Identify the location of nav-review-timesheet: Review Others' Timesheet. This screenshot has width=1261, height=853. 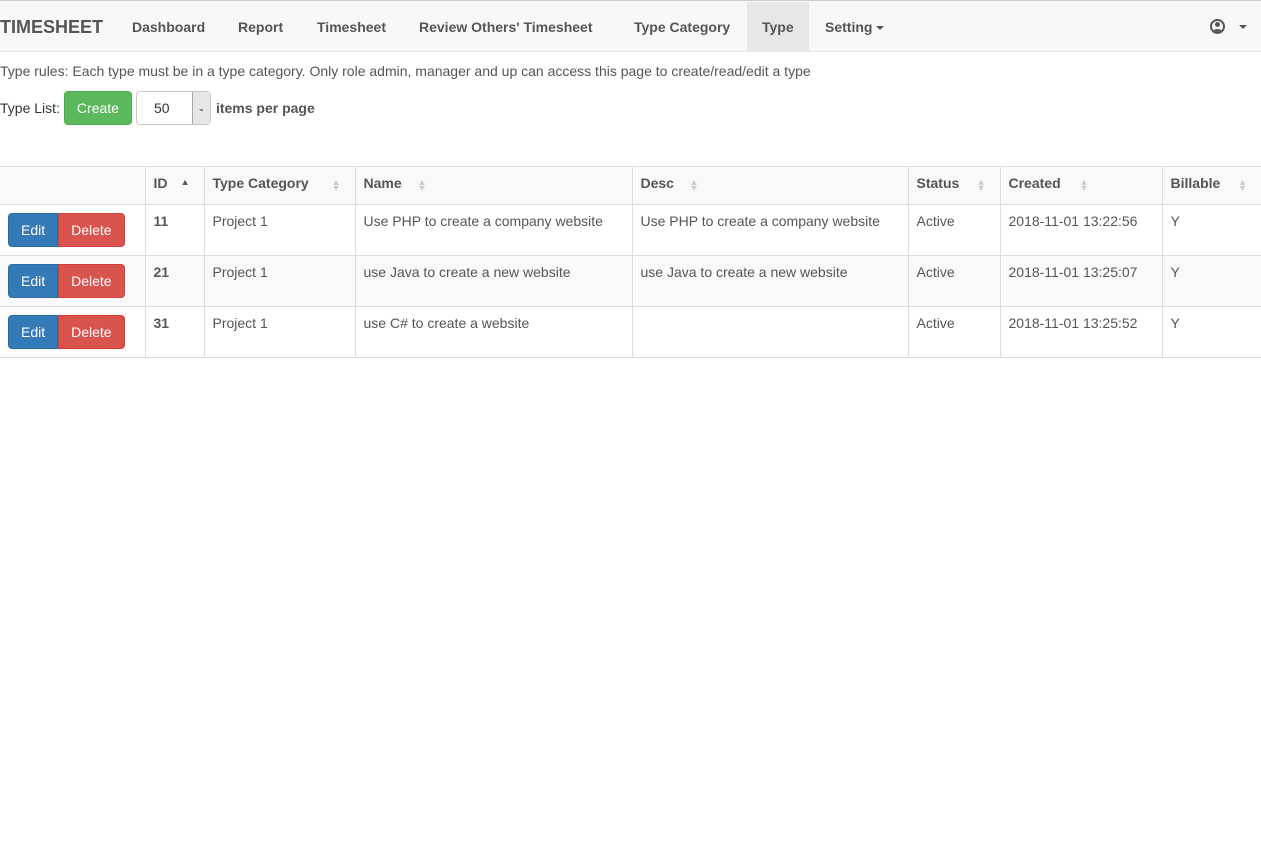
(505, 27).